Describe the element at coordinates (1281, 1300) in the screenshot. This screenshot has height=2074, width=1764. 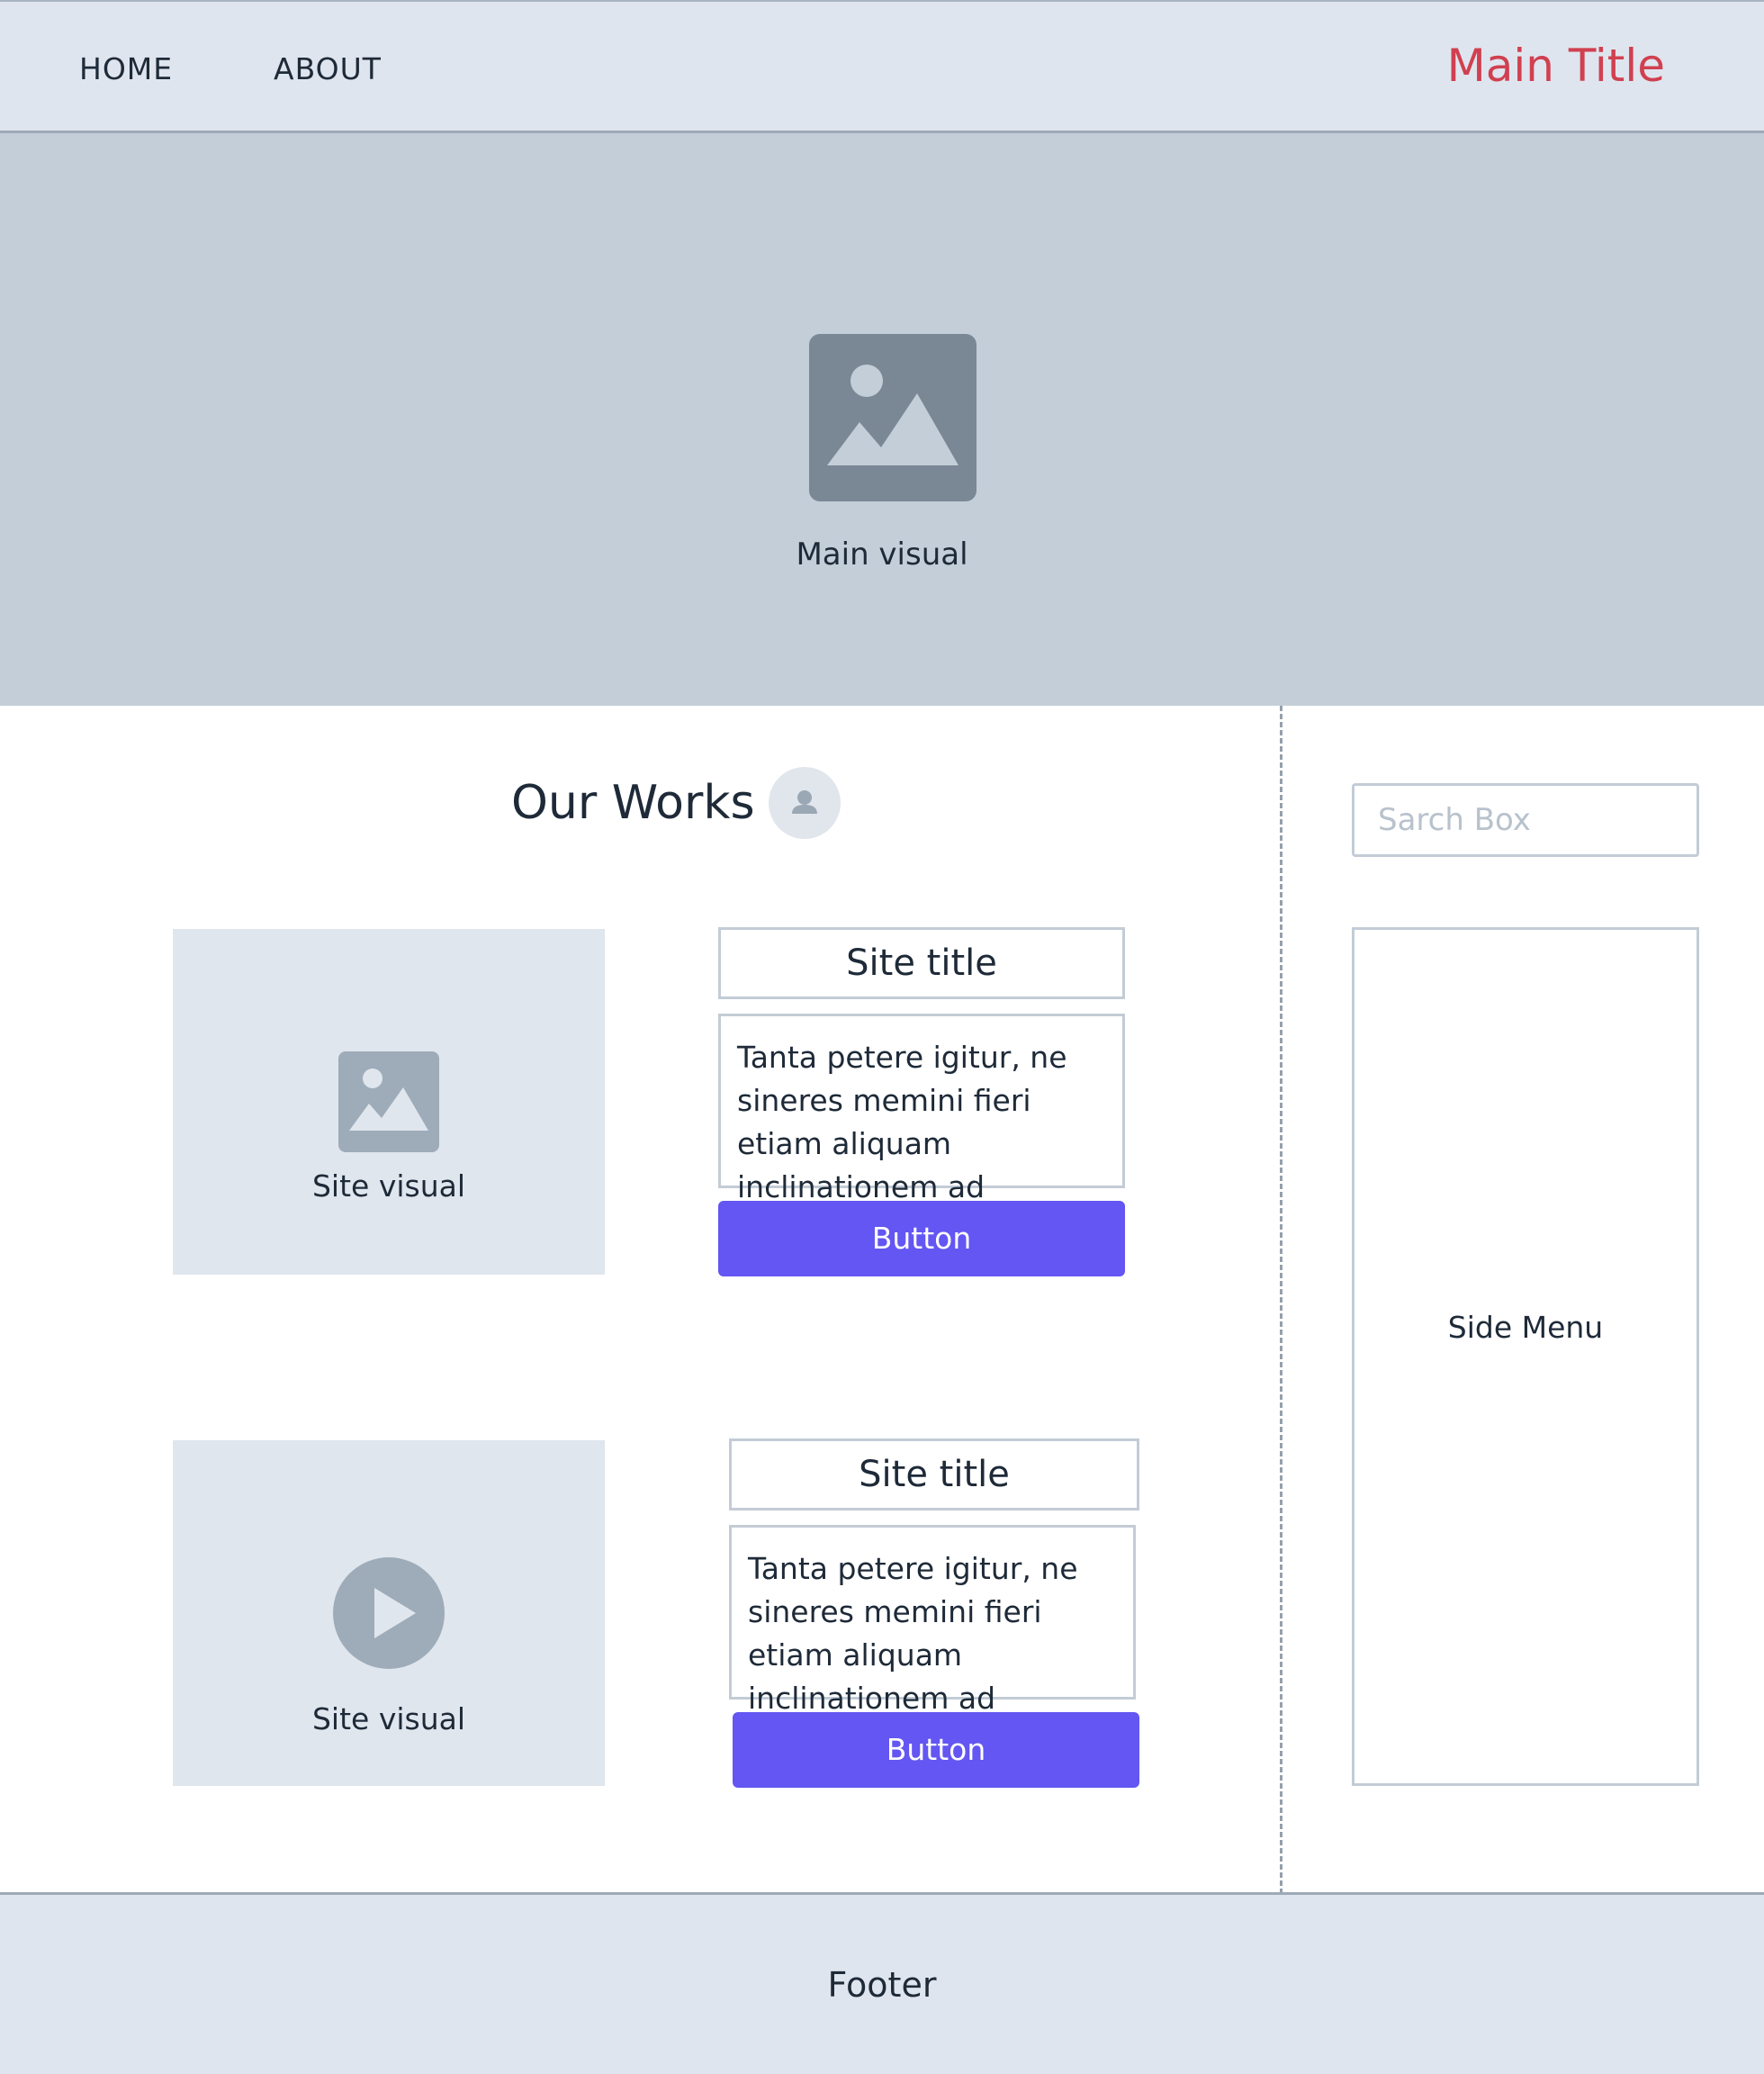
I see `content-divider` at that location.